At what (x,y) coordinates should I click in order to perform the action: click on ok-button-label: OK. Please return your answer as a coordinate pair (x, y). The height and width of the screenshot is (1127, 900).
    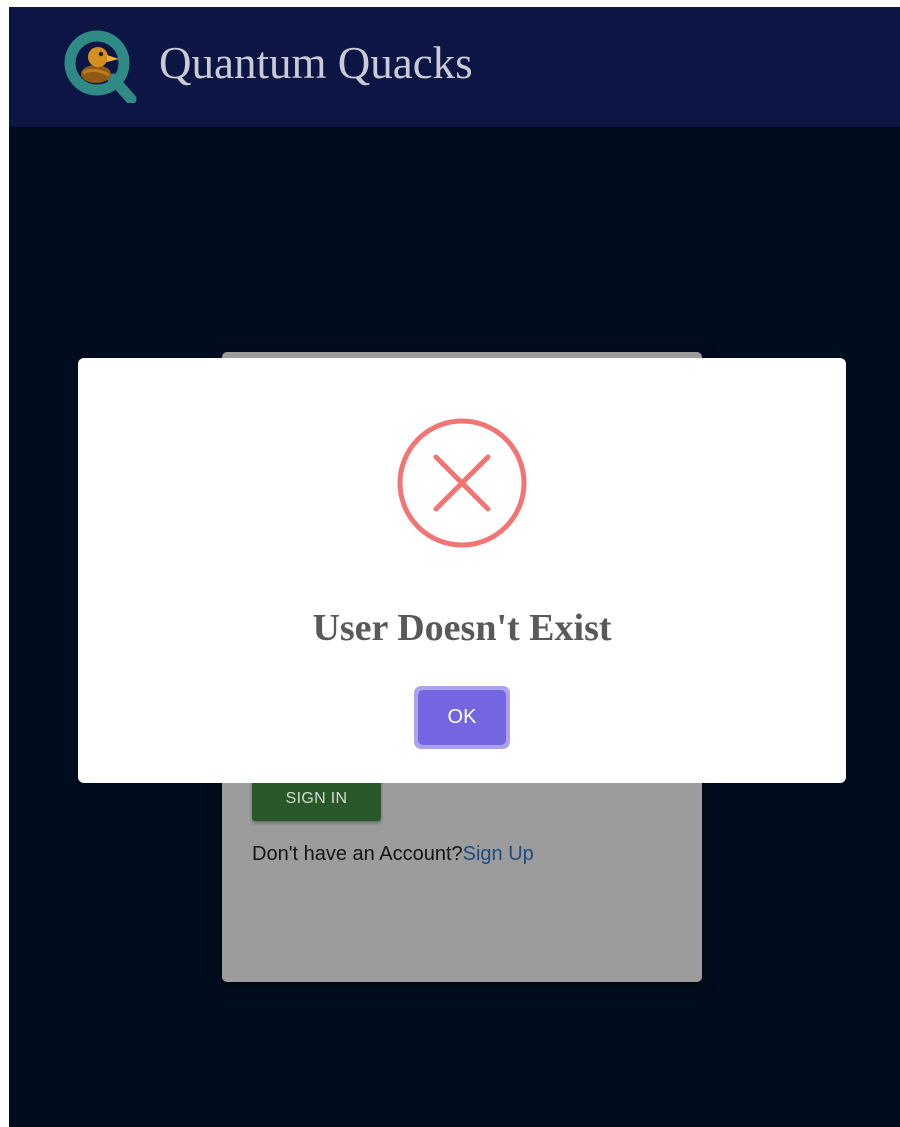
    Looking at the image, I should click on (462, 717).